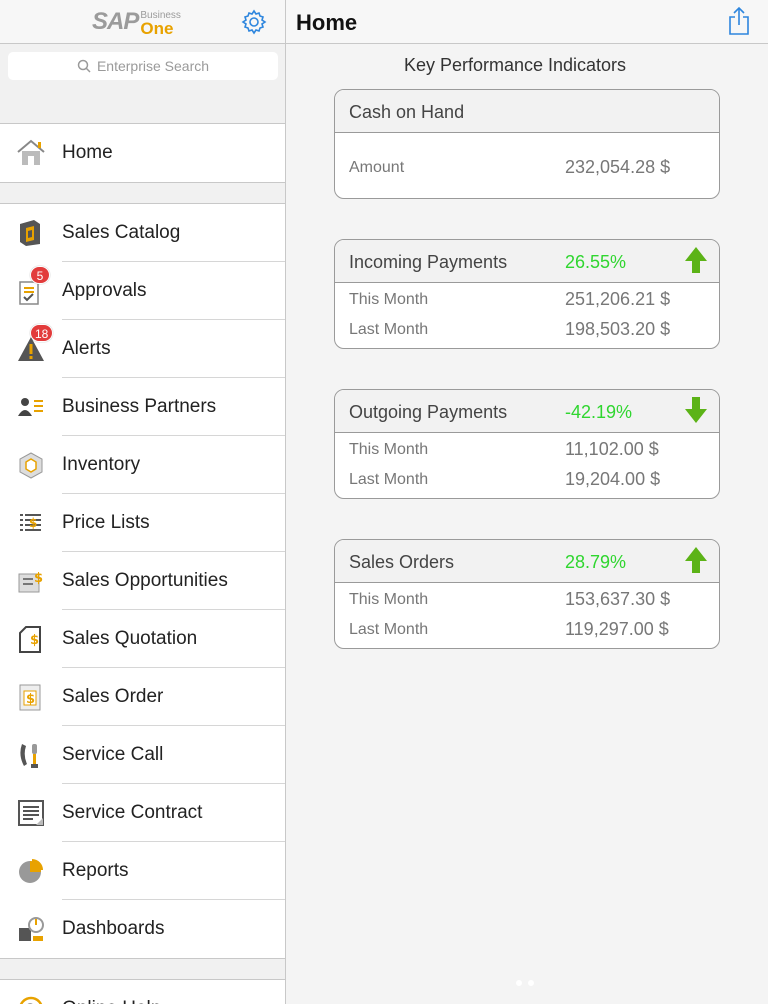  I want to click on sidebar-item-service-contract: Service Contract, so click(142, 813).